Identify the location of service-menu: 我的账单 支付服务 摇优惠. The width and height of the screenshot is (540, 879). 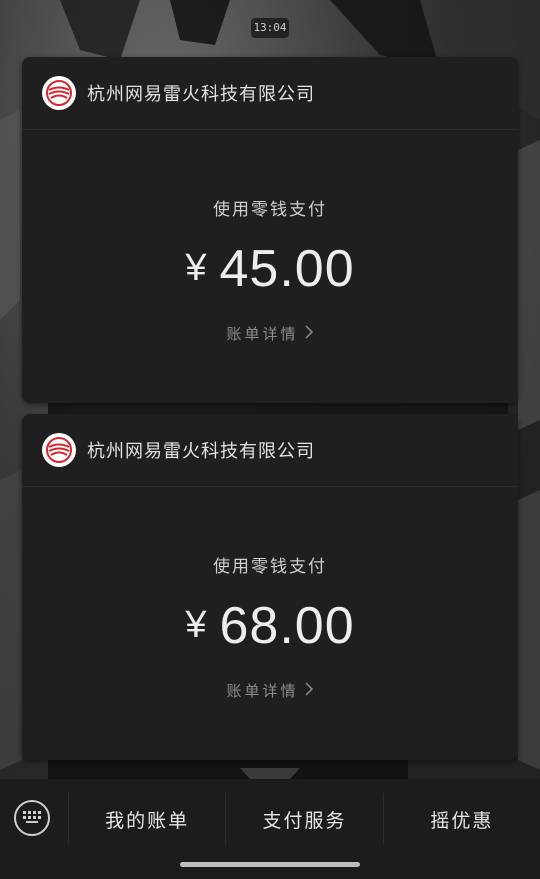
(304, 819).